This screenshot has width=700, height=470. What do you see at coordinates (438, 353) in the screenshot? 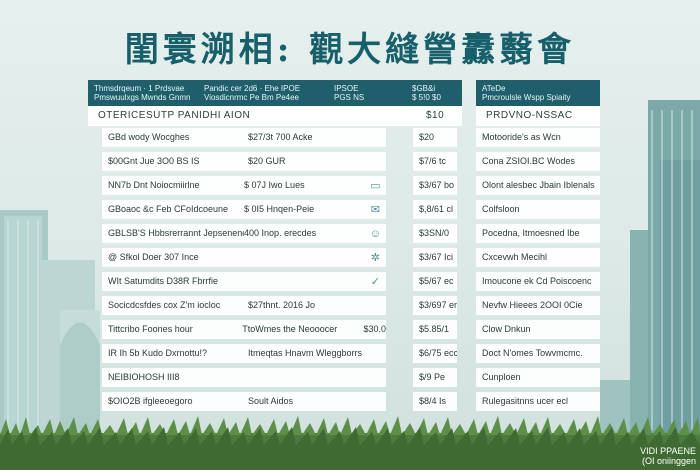
I see `item-price: $6/75 ecc` at bounding box center [438, 353].